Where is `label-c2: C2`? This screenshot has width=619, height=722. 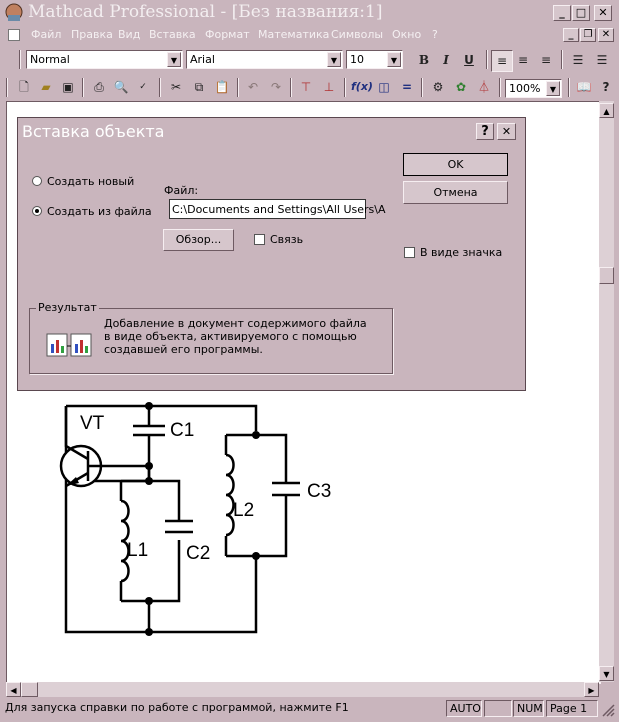
label-c2: C2 is located at coordinates (198, 553).